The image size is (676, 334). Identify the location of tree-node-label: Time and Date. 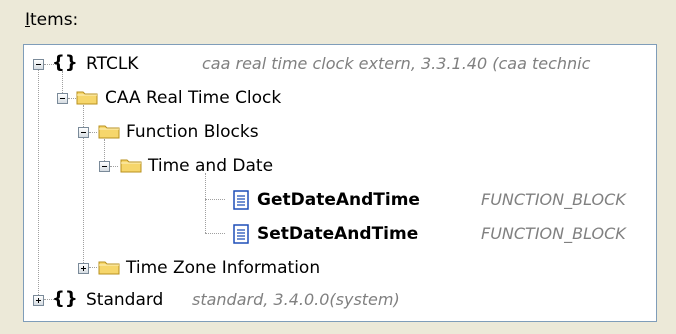
(211, 166).